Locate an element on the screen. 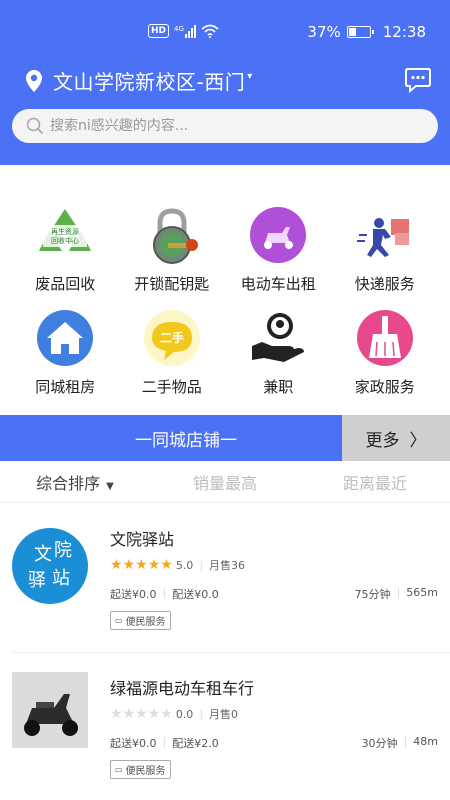 Image resolution: width=450 pixels, height=800 pixels. rating: ★★★★★ 5.0 | 月售36 is located at coordinates (178, 565).